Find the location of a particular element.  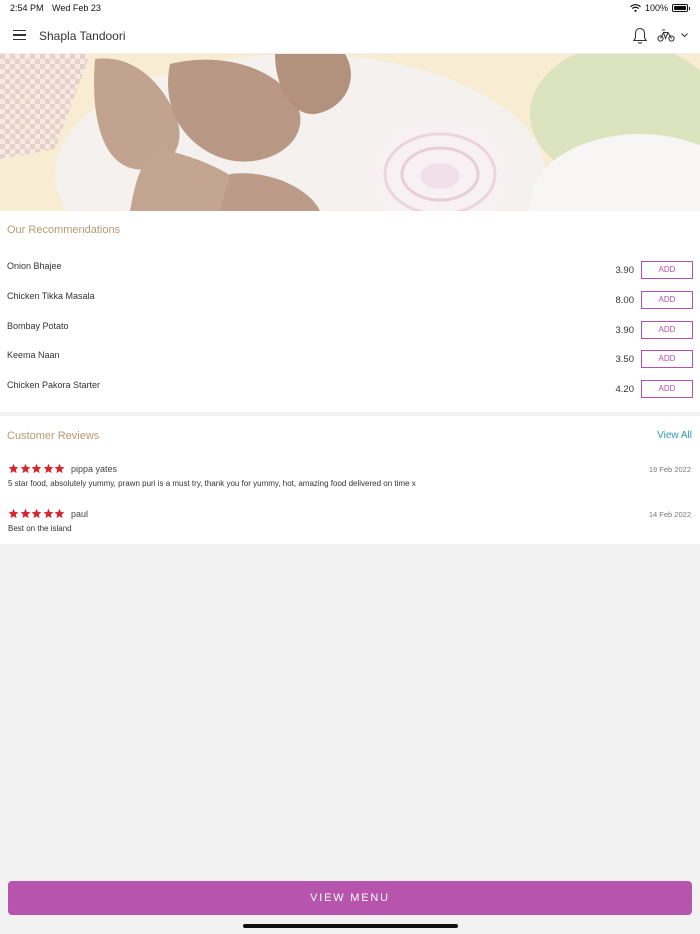

delivery-bike-icon is located at coordinates (666, 35).